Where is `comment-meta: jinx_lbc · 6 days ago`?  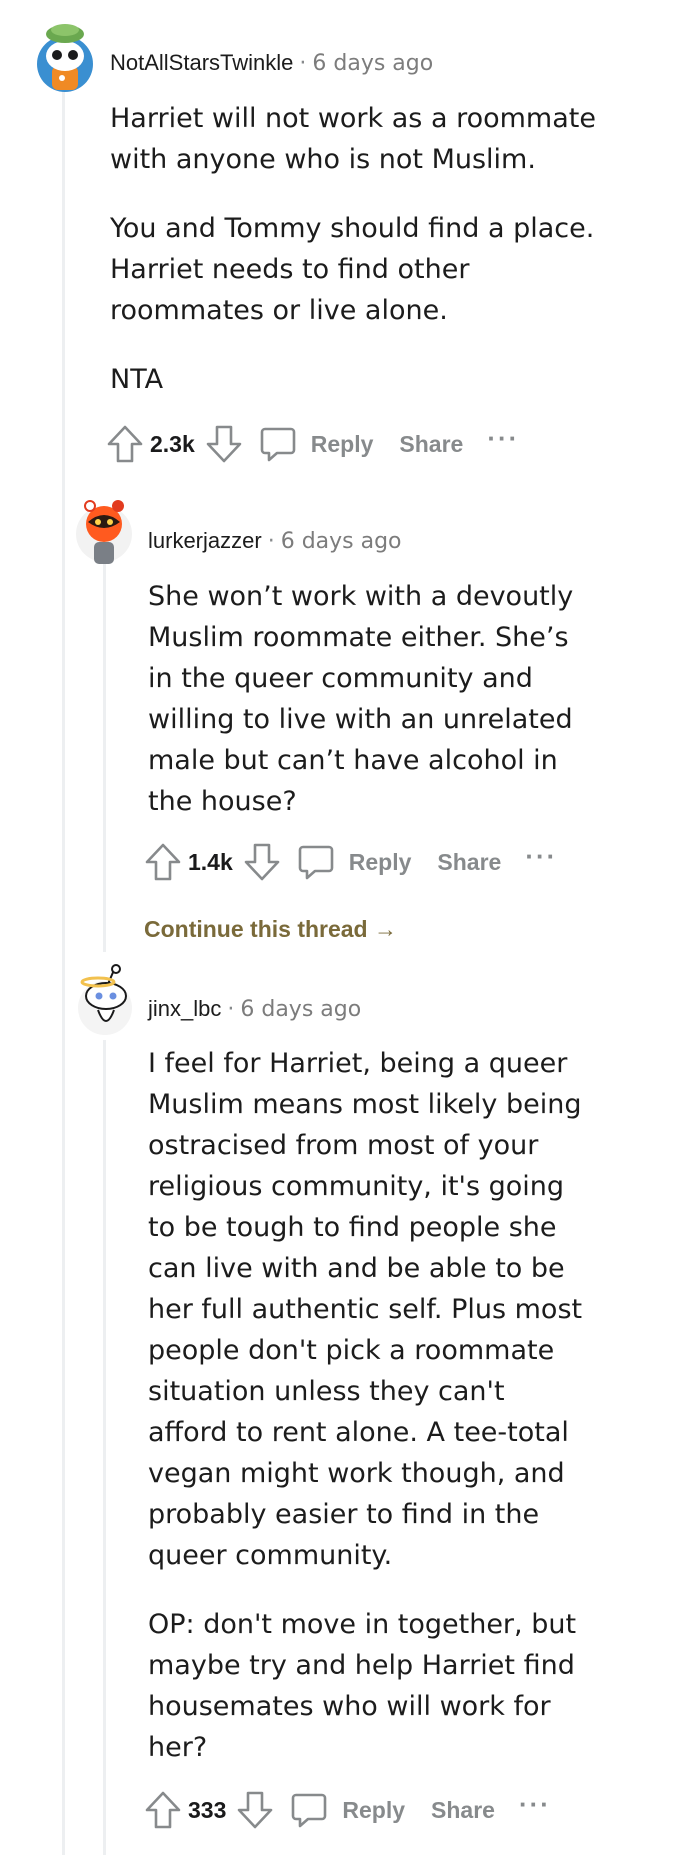 comment-meta: jinx_lbc · 6 days ago is located at coordinates (254, 1009).